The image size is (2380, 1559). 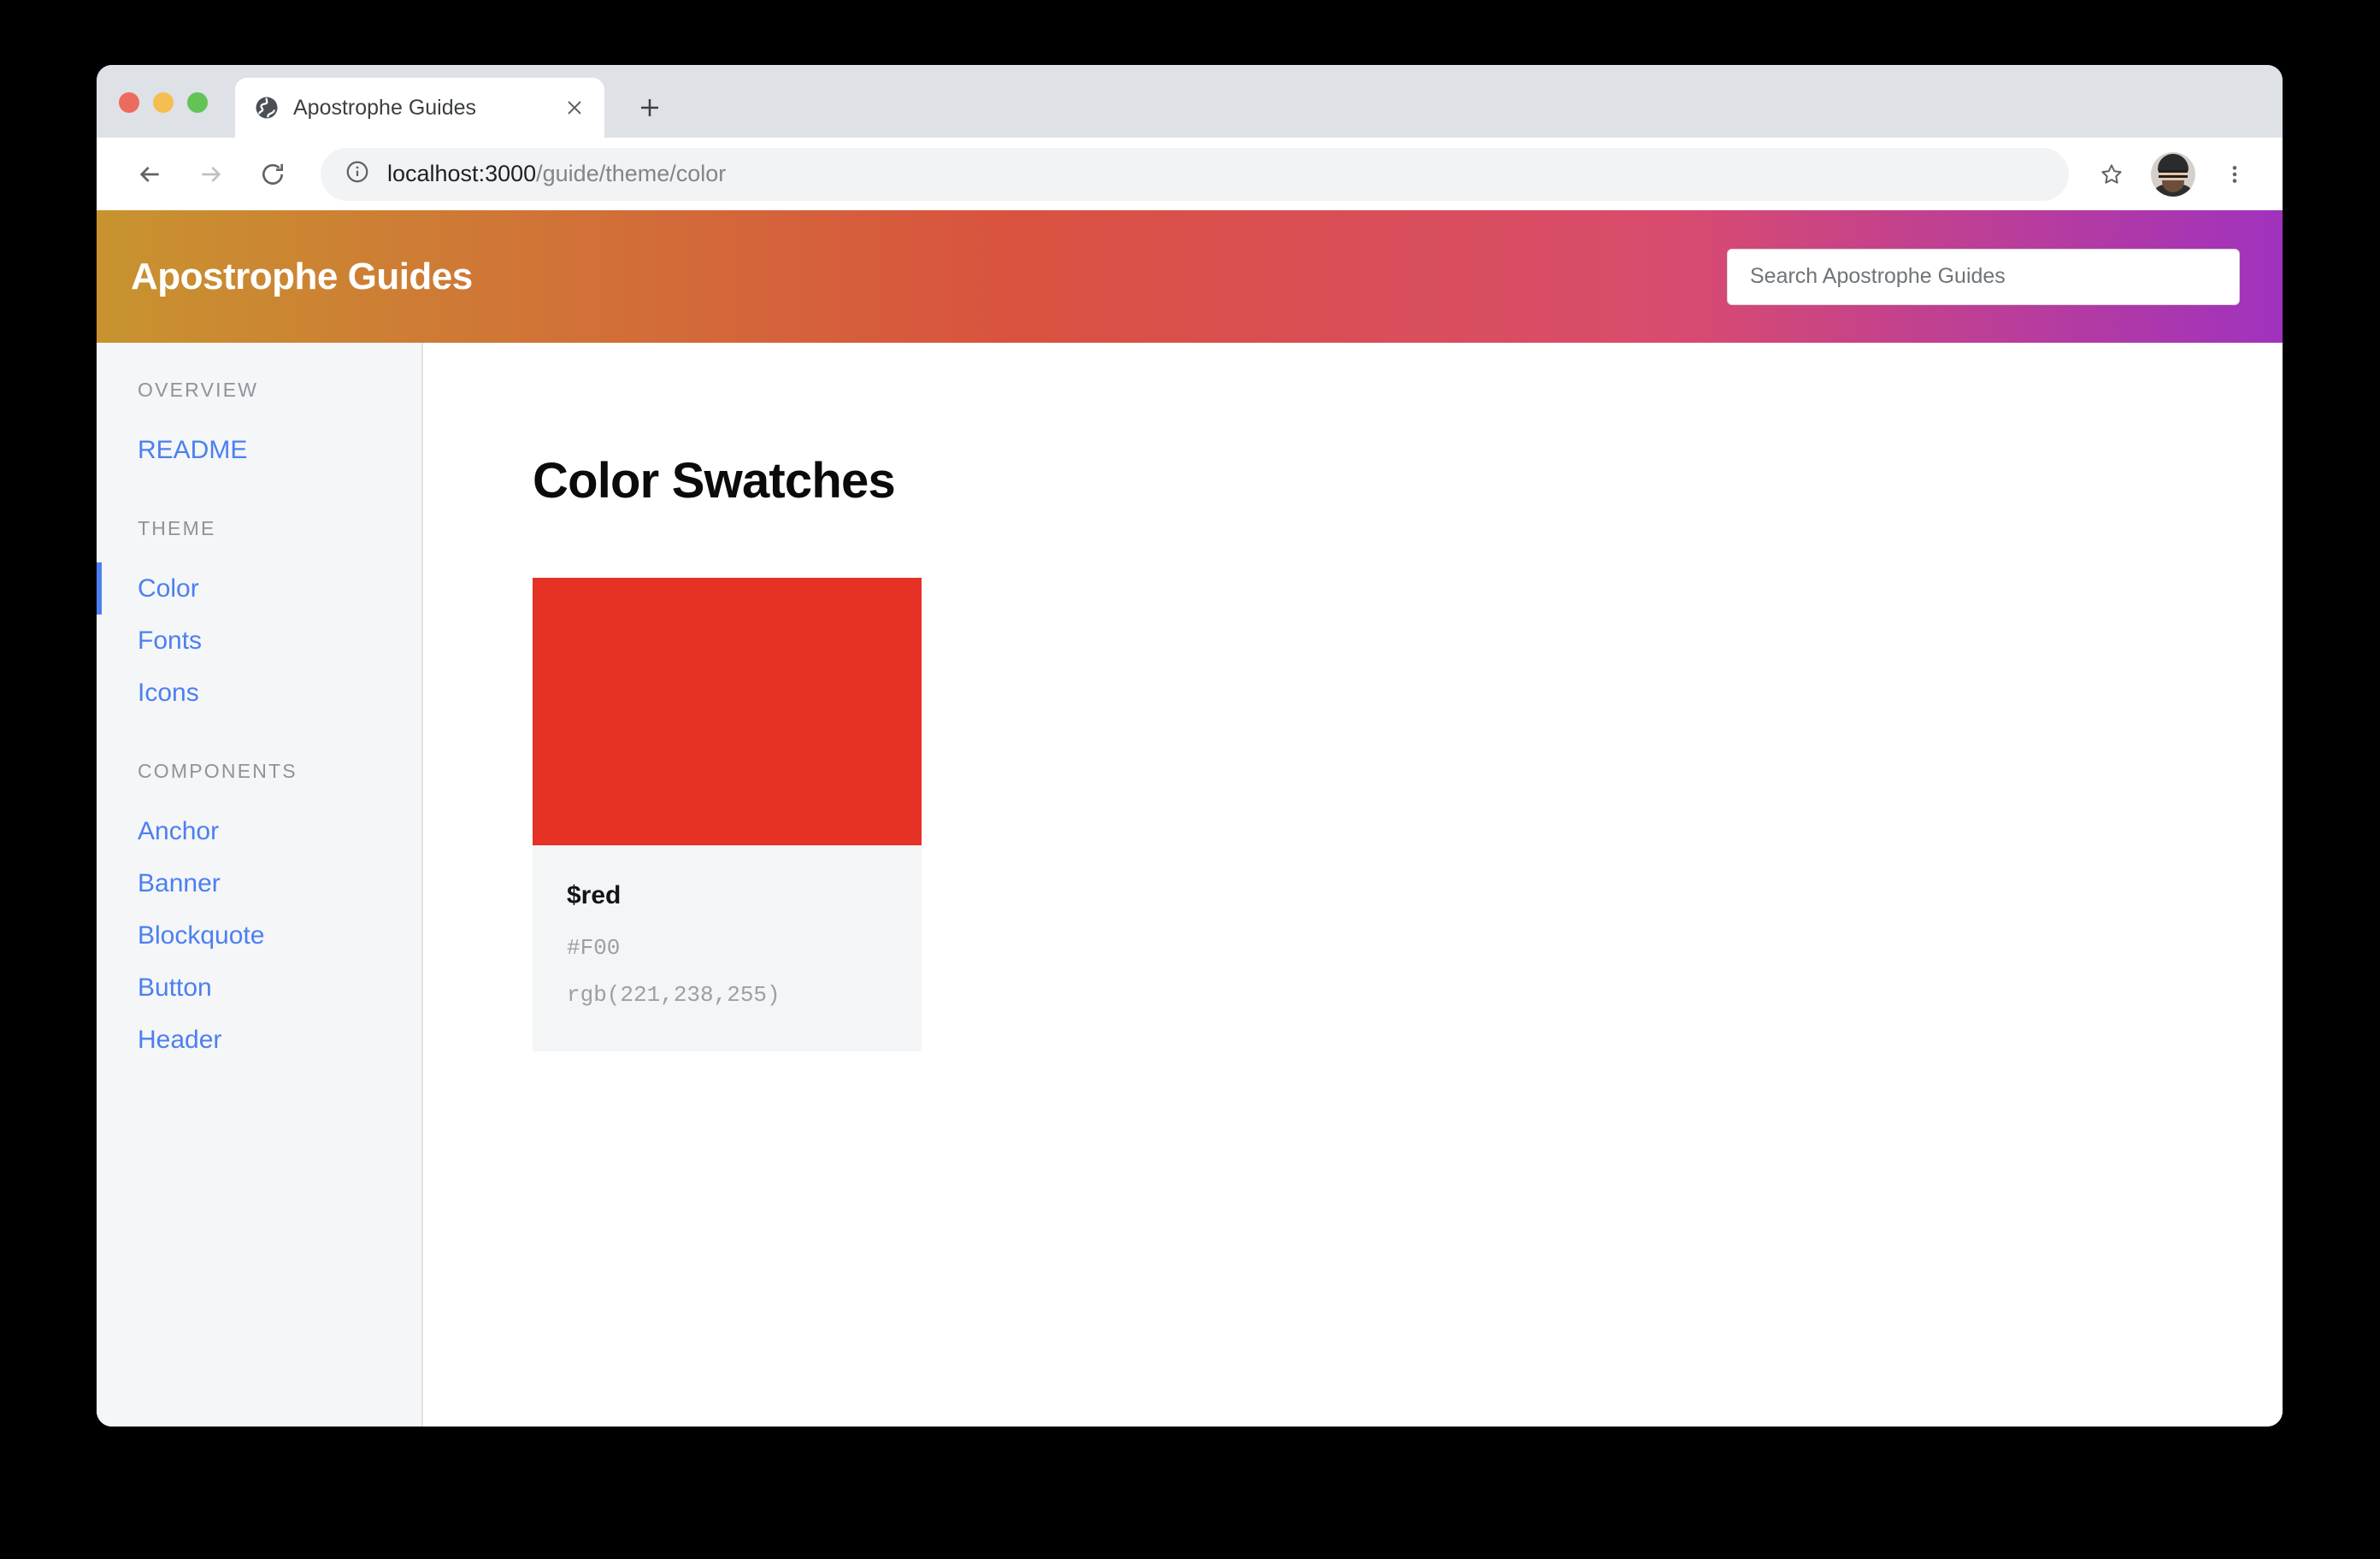 What do you see at coordinates (150, 174) in the screenshot?
I see `back-button` at bounding box center [150, 174].